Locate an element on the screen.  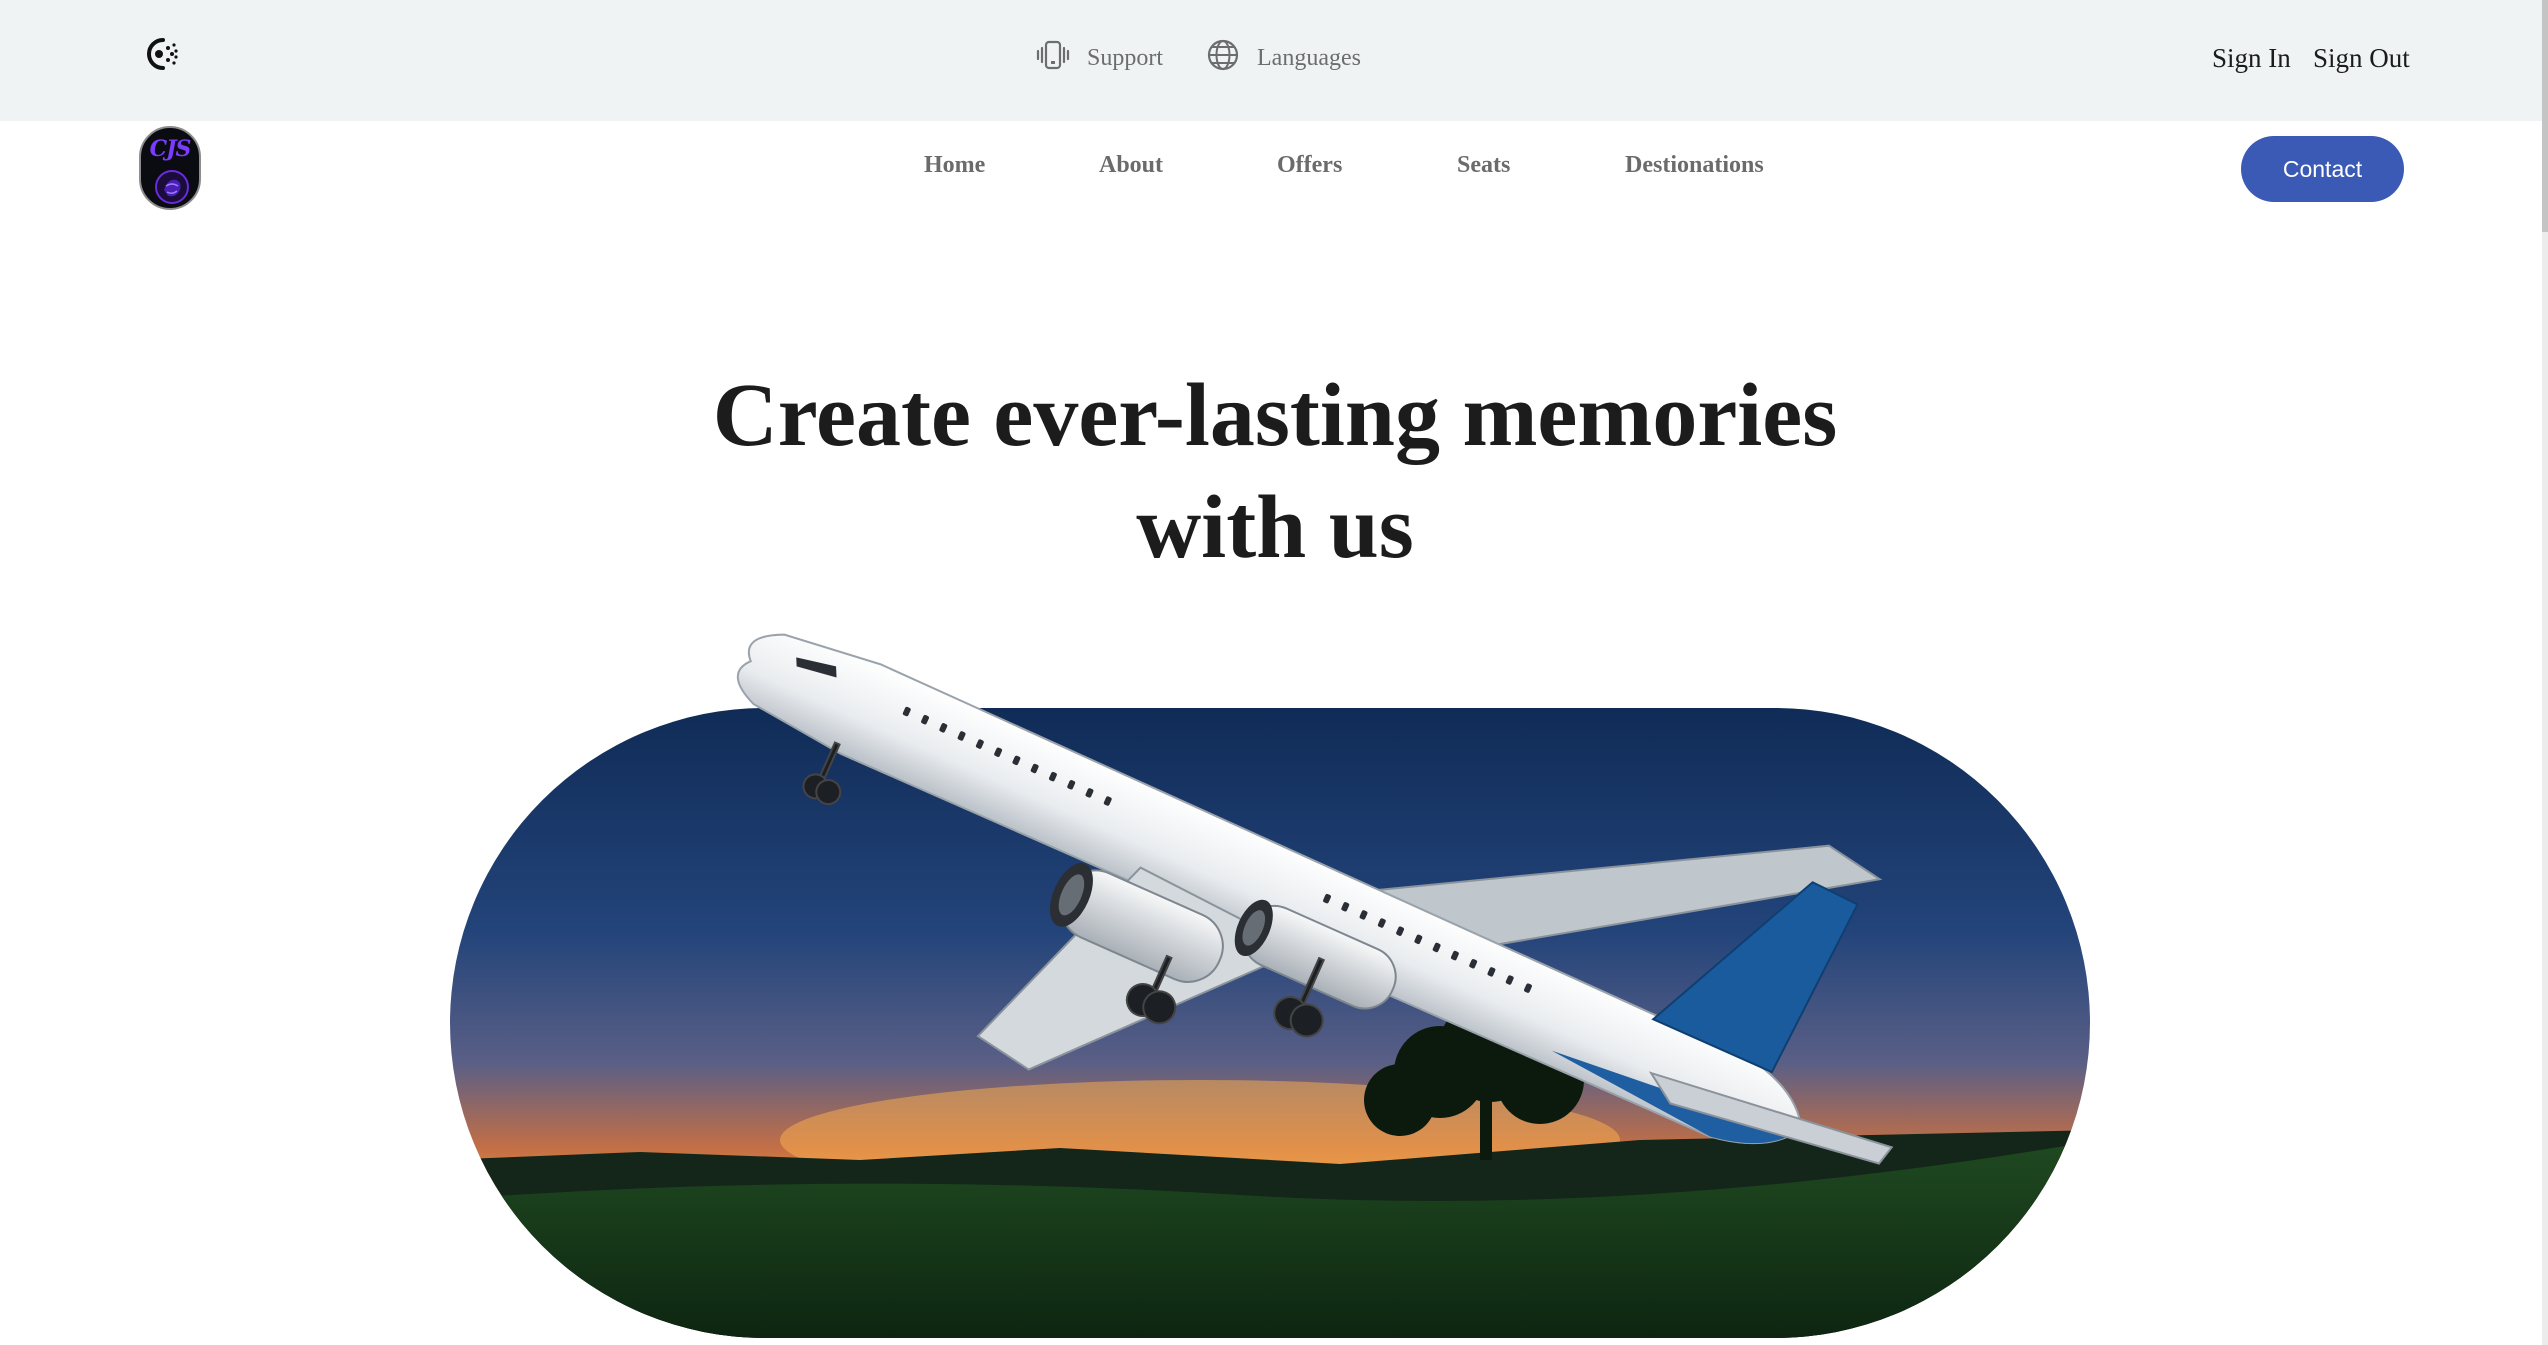
languages-link: Languages is located at coordinates (1283, 58).